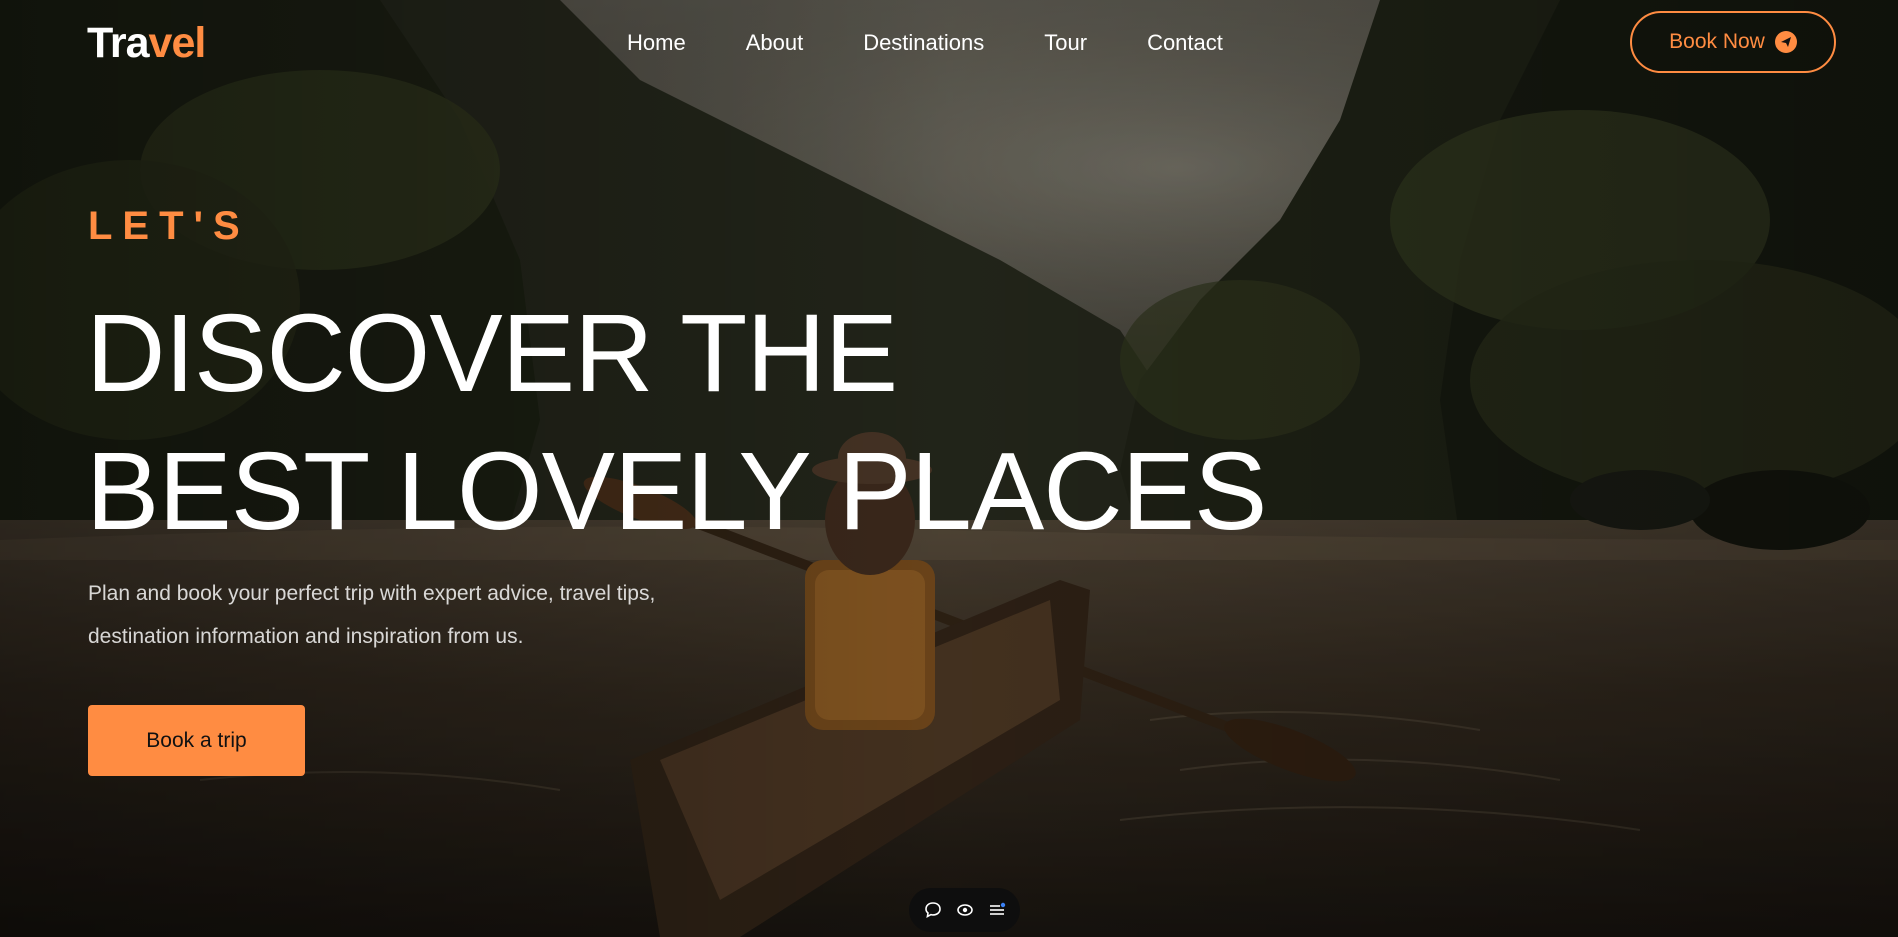 This screenshot has width=1898, height=937. What do you see at coordinates (775, 43) in the screenshot?
I see `nav-link-about: About` at bounding box center [775, 43].